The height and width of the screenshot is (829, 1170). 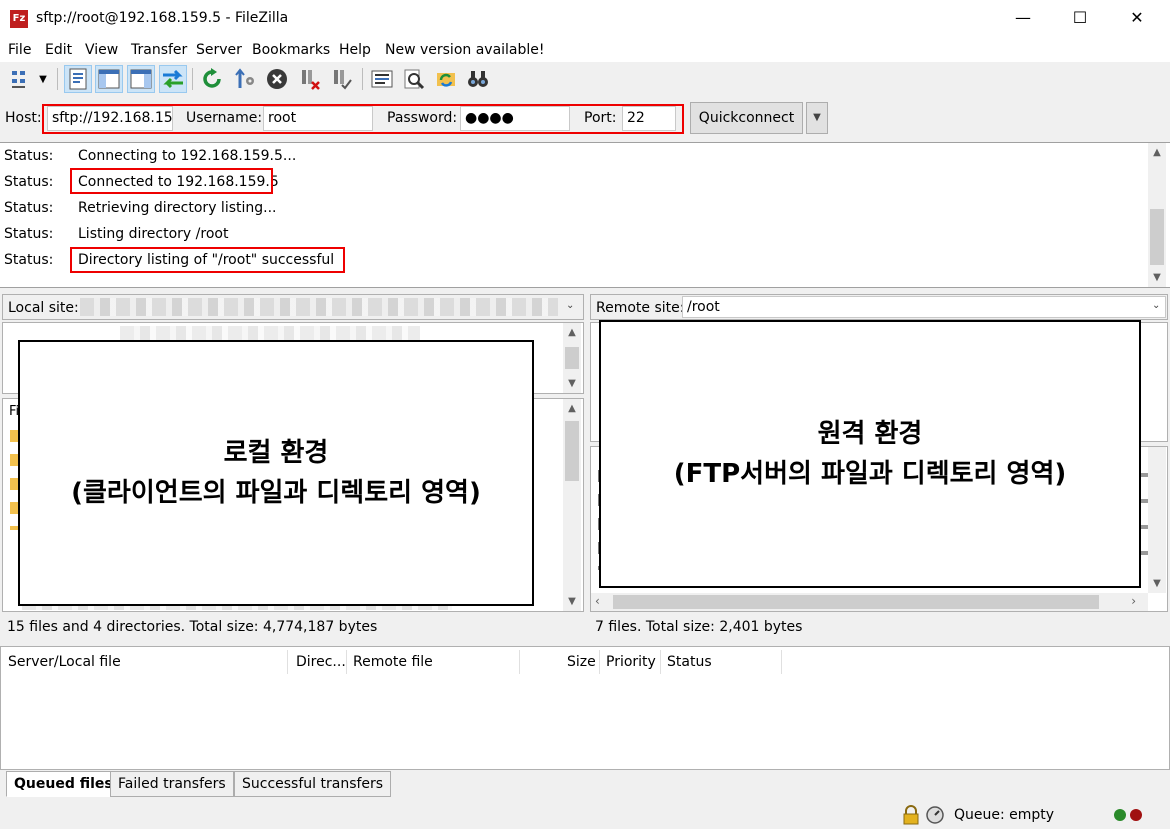 What do you see at coordinates (19, 79) in the screenshot?
I see `site-manager-icon` at bounding box center [19, 79].